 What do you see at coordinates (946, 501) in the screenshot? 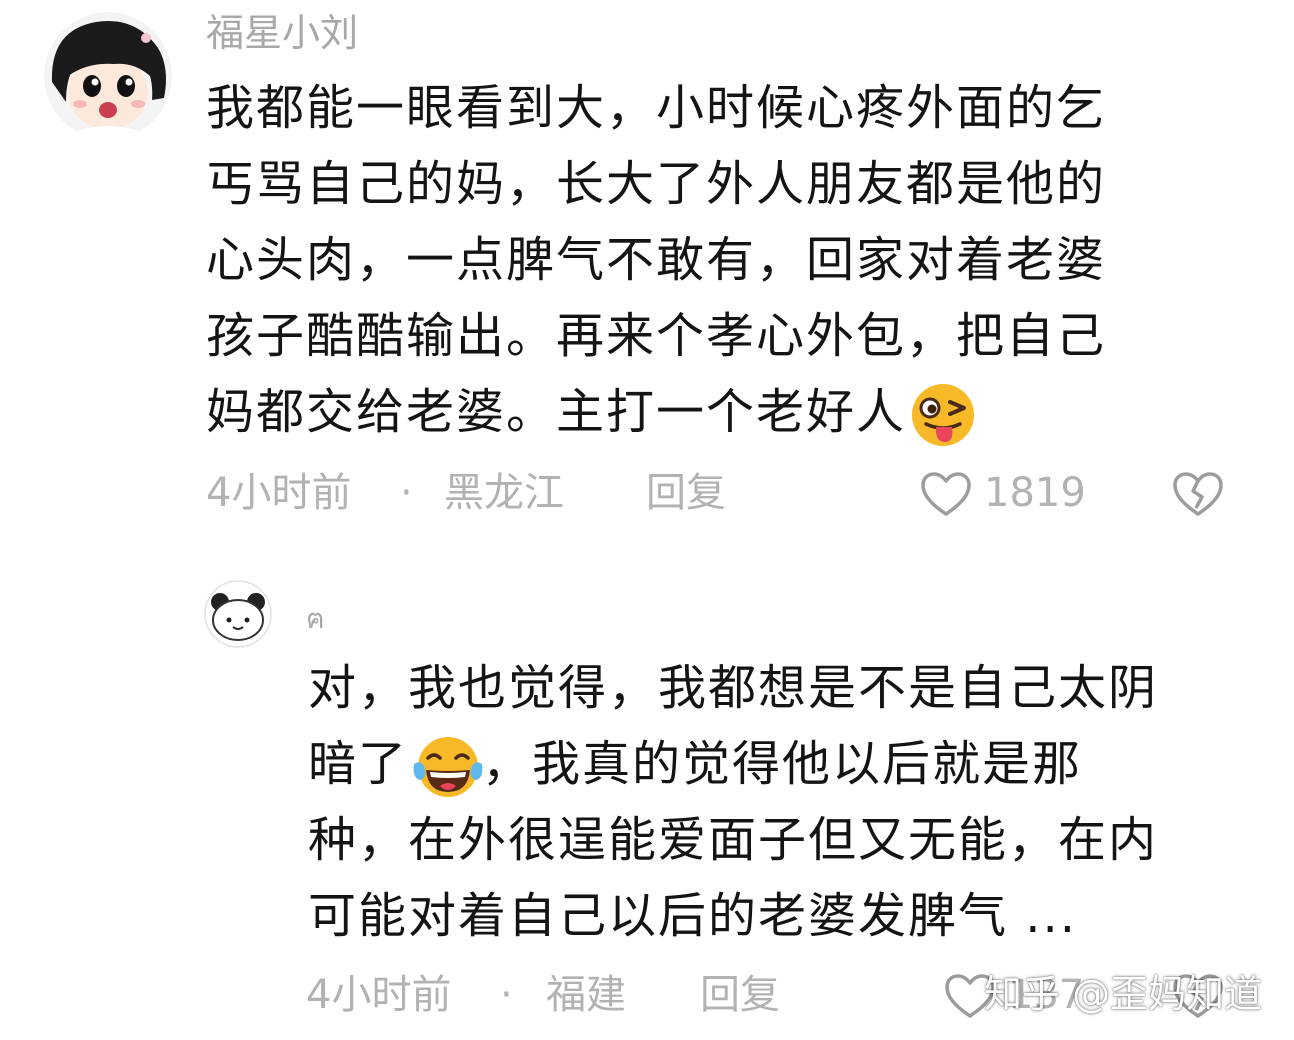
I see `heart-outline-icon` at bounding box center [946, 501].